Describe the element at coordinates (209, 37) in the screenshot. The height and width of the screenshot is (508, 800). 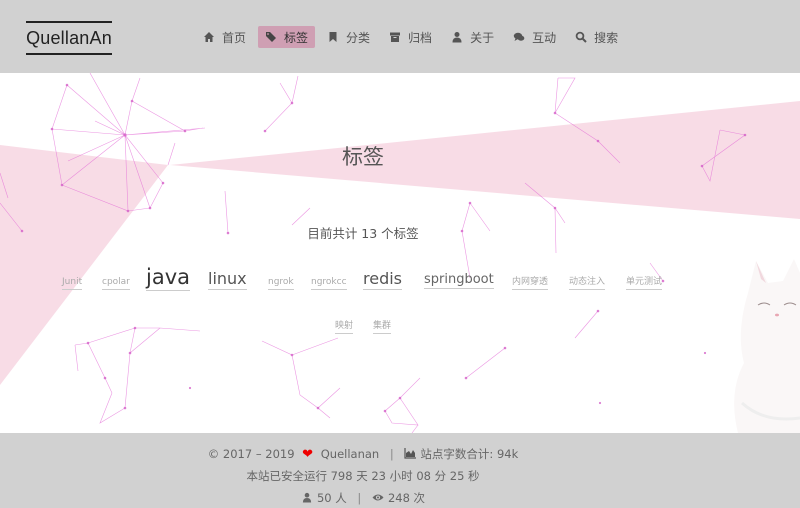
I see `home-icon` at that location.